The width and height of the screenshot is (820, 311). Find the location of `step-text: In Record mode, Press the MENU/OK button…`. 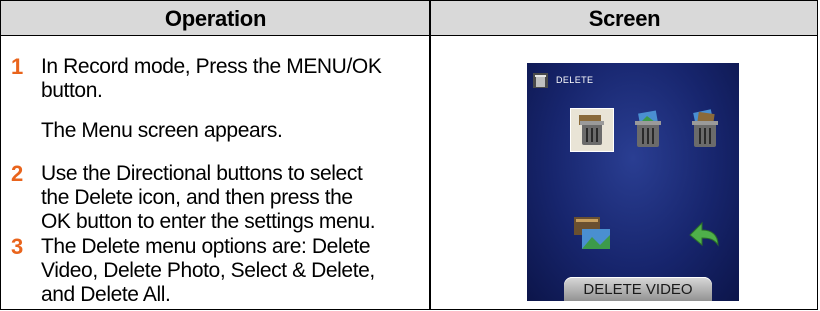

step-text: In Record mode, Press the MENU/OK button… is located at coordinates (233, 79).